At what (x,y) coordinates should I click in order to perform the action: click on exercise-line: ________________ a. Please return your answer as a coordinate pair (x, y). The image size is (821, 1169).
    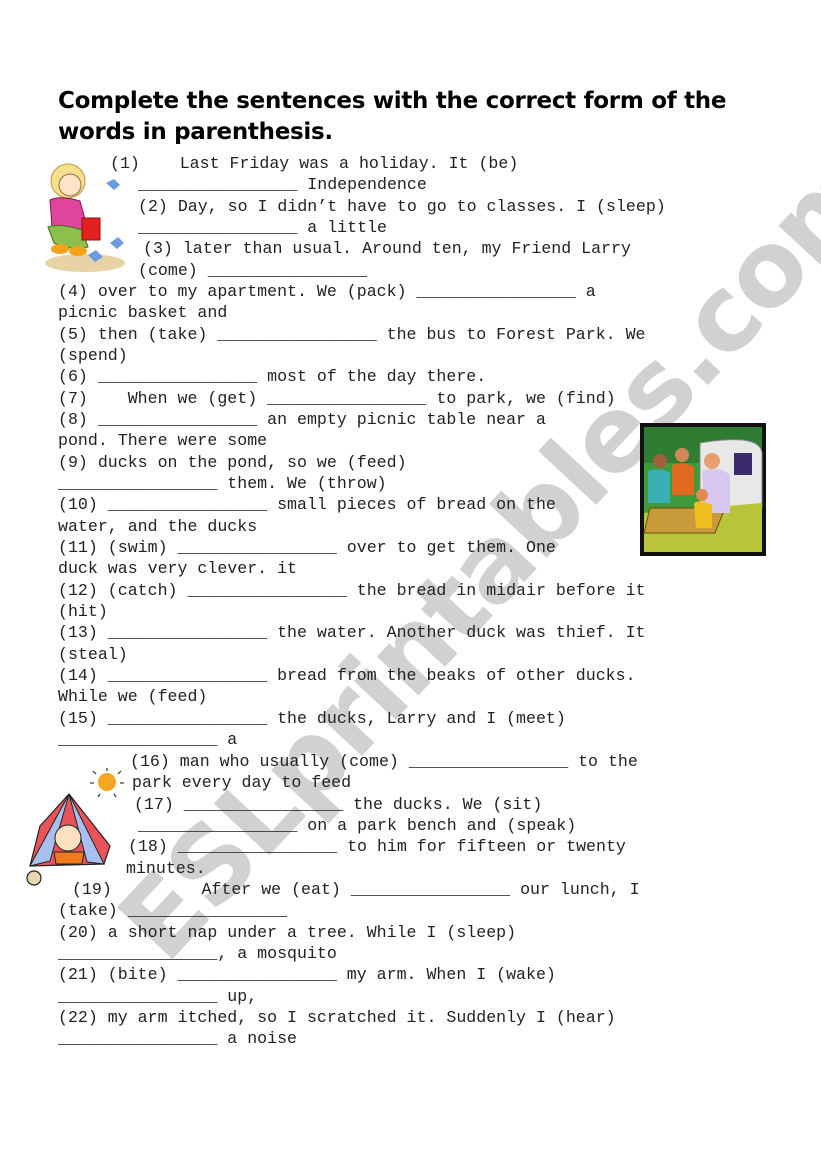
    Looking at the image, I should click on (148, 739).